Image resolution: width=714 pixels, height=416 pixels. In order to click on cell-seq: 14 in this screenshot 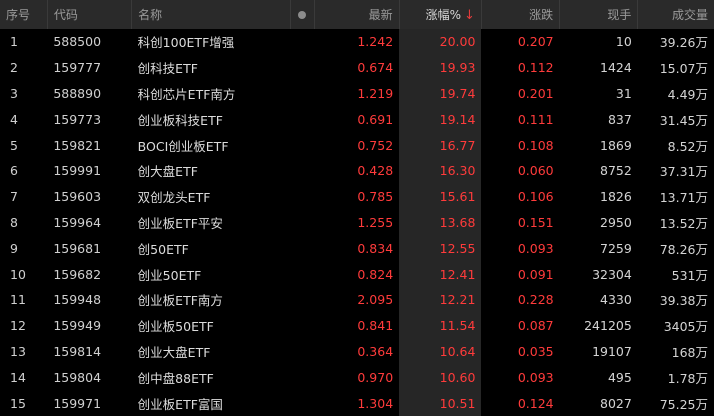, I will do `click(18, 377)`.